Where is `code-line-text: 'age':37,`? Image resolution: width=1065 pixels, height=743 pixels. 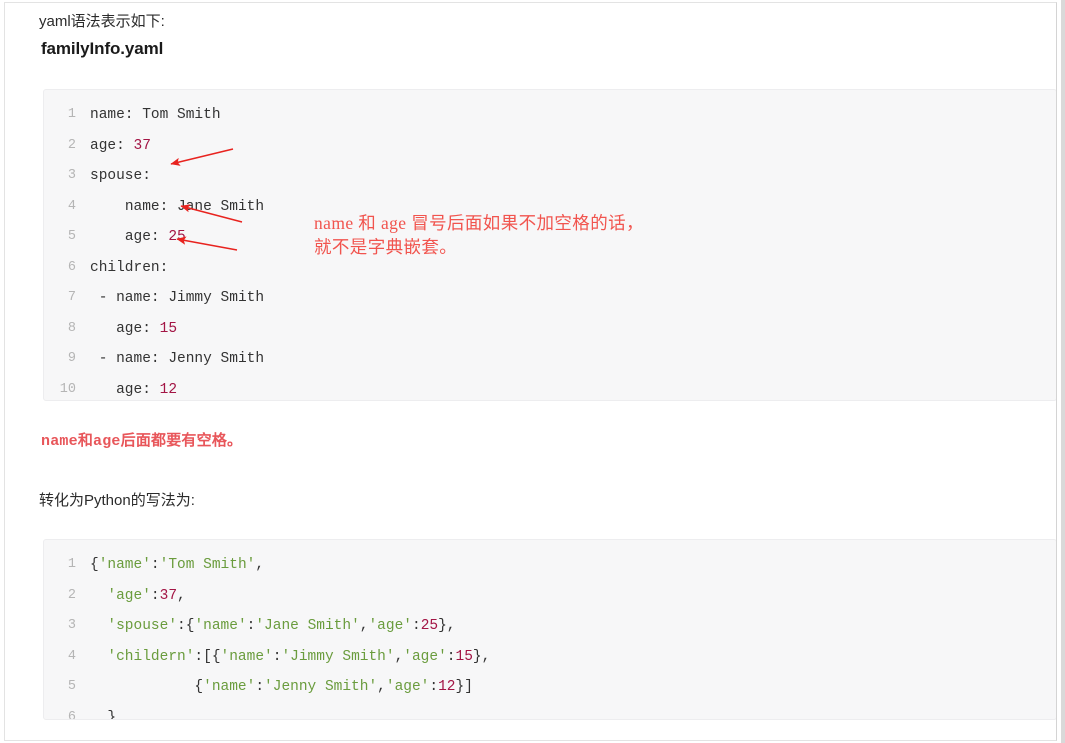
code-line-text: 'age':37, is located at coordinates (138, 596).